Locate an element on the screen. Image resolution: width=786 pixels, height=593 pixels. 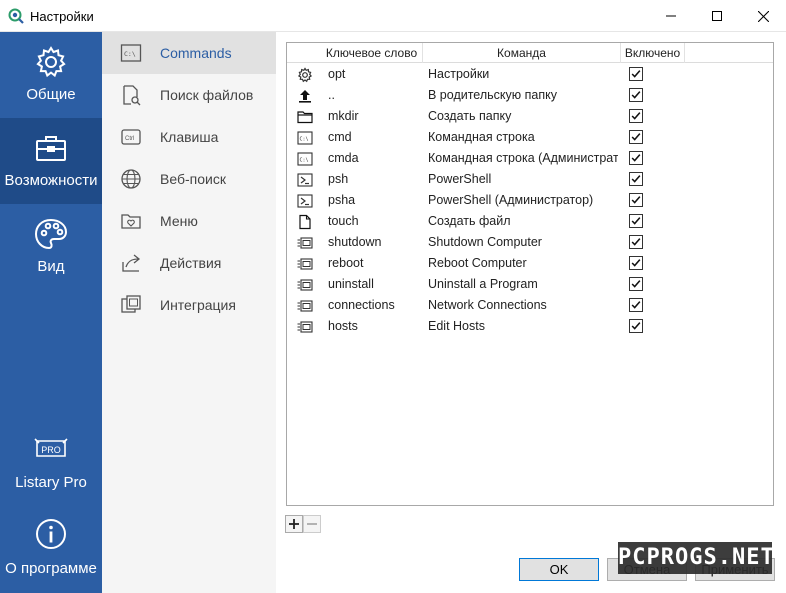
sidebar-item-about: О программе is located at coordinates (51, 547).